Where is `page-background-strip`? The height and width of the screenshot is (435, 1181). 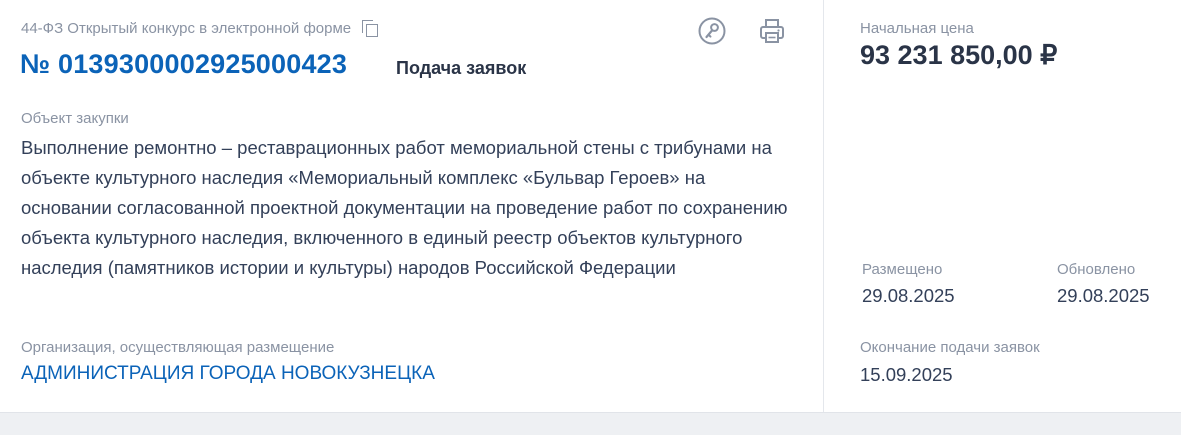
page-background-strip is located at coordinates (590, 423).